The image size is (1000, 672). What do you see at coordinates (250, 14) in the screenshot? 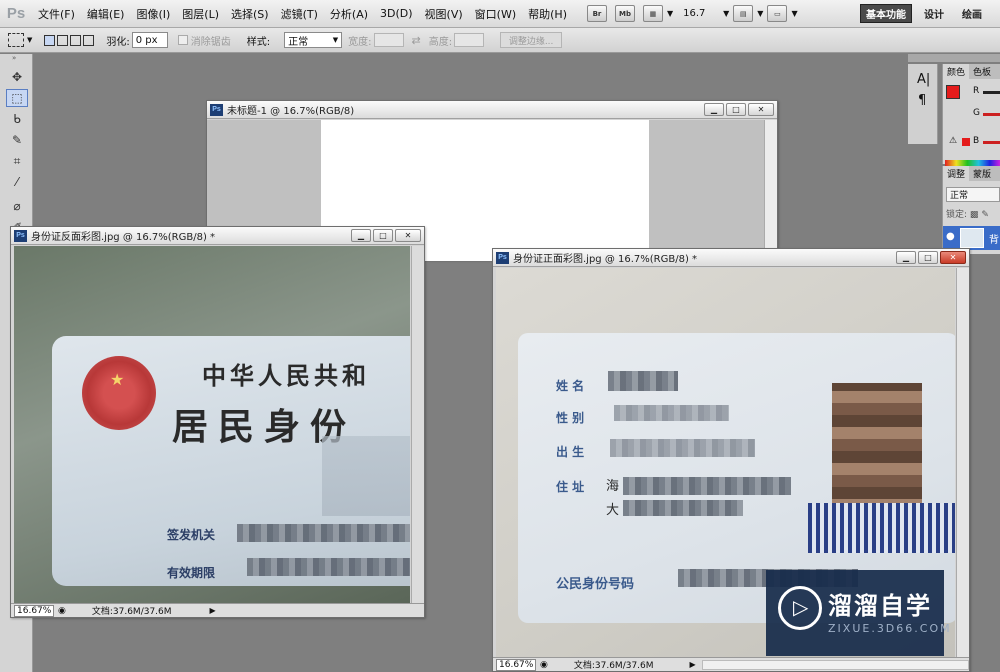
I see `menu-select: 选择(S)` at bounding box center [250, 14].